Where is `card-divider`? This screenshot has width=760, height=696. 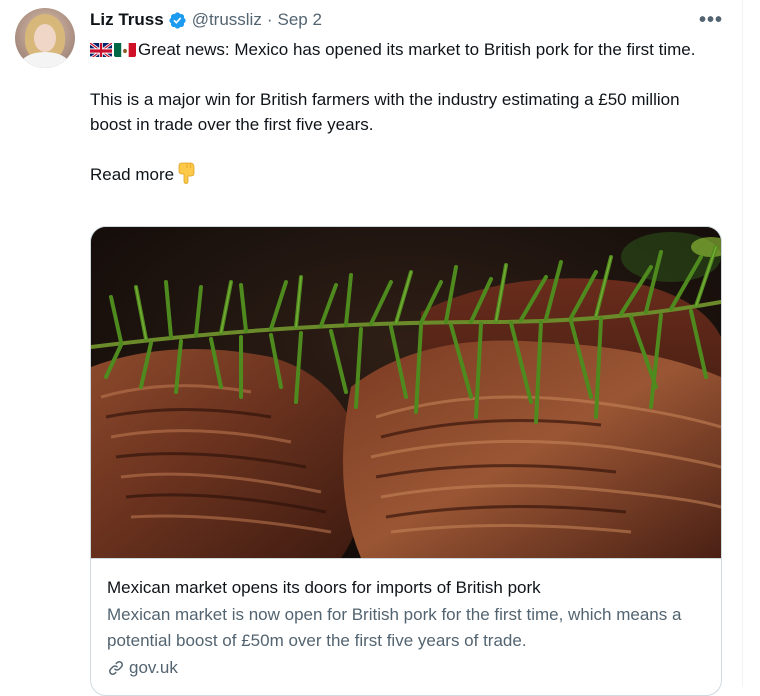
card-divider is located at coordinates (406, 558).